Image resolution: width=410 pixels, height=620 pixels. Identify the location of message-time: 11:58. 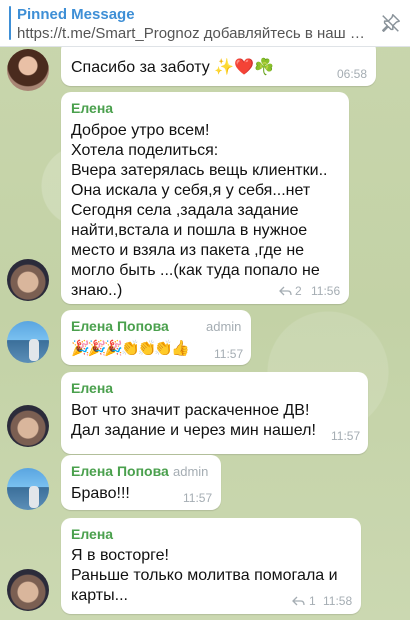
(338, 601).